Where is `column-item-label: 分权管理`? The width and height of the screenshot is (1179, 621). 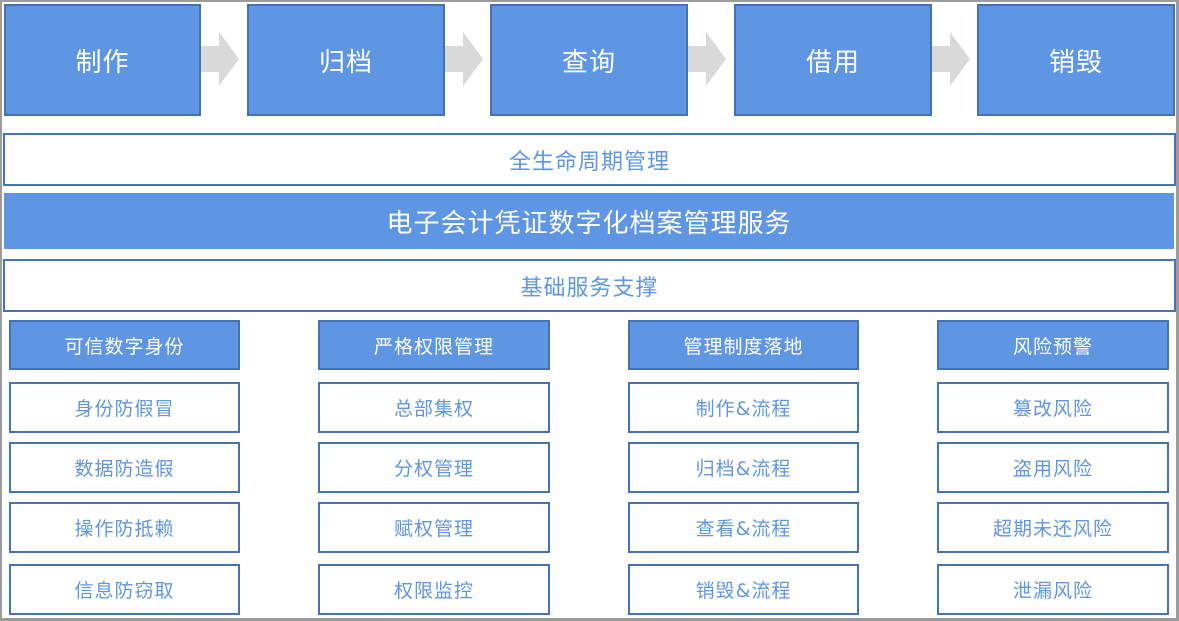 column-item-label: 分权管理 is located at coordinates (433, 469).